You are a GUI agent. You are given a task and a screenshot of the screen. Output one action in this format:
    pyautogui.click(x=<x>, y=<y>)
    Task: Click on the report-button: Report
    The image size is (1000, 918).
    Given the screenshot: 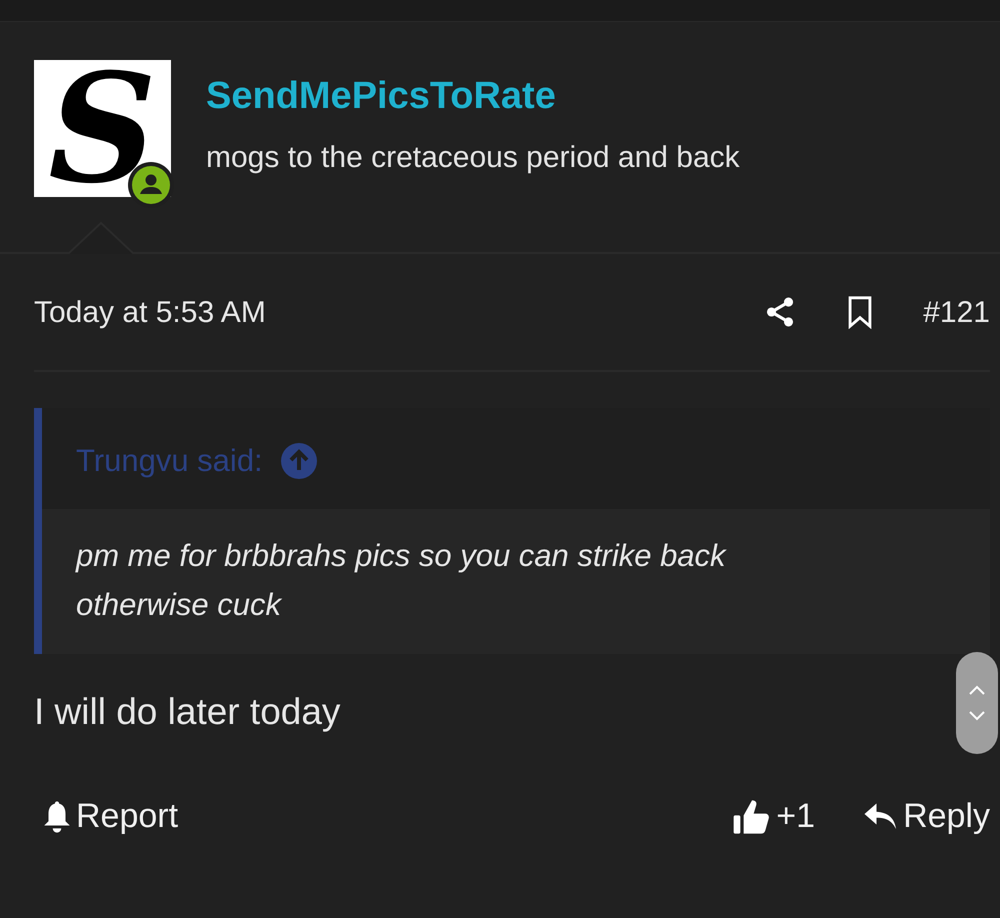 What is the action you would take?
    pyautogui.click(x=110, y=816)
    